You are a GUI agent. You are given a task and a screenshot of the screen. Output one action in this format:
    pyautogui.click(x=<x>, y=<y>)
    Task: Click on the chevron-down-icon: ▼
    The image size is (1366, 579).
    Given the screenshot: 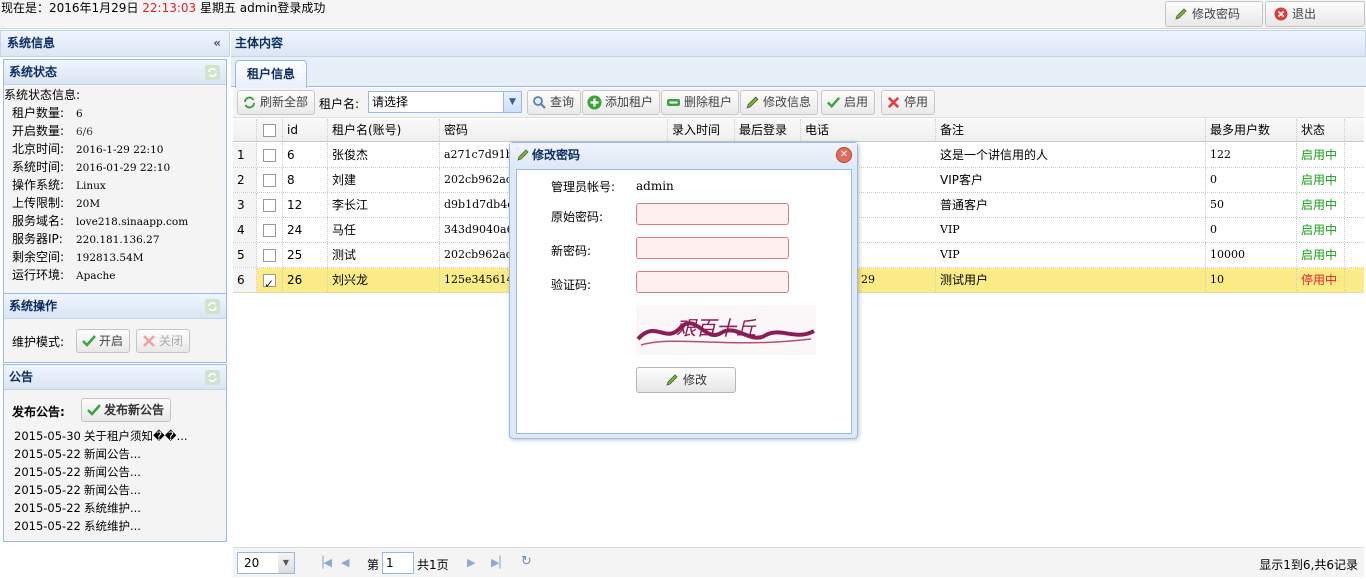 What is the action you would take?
    pyautogui.click(x=286, y=563)
    